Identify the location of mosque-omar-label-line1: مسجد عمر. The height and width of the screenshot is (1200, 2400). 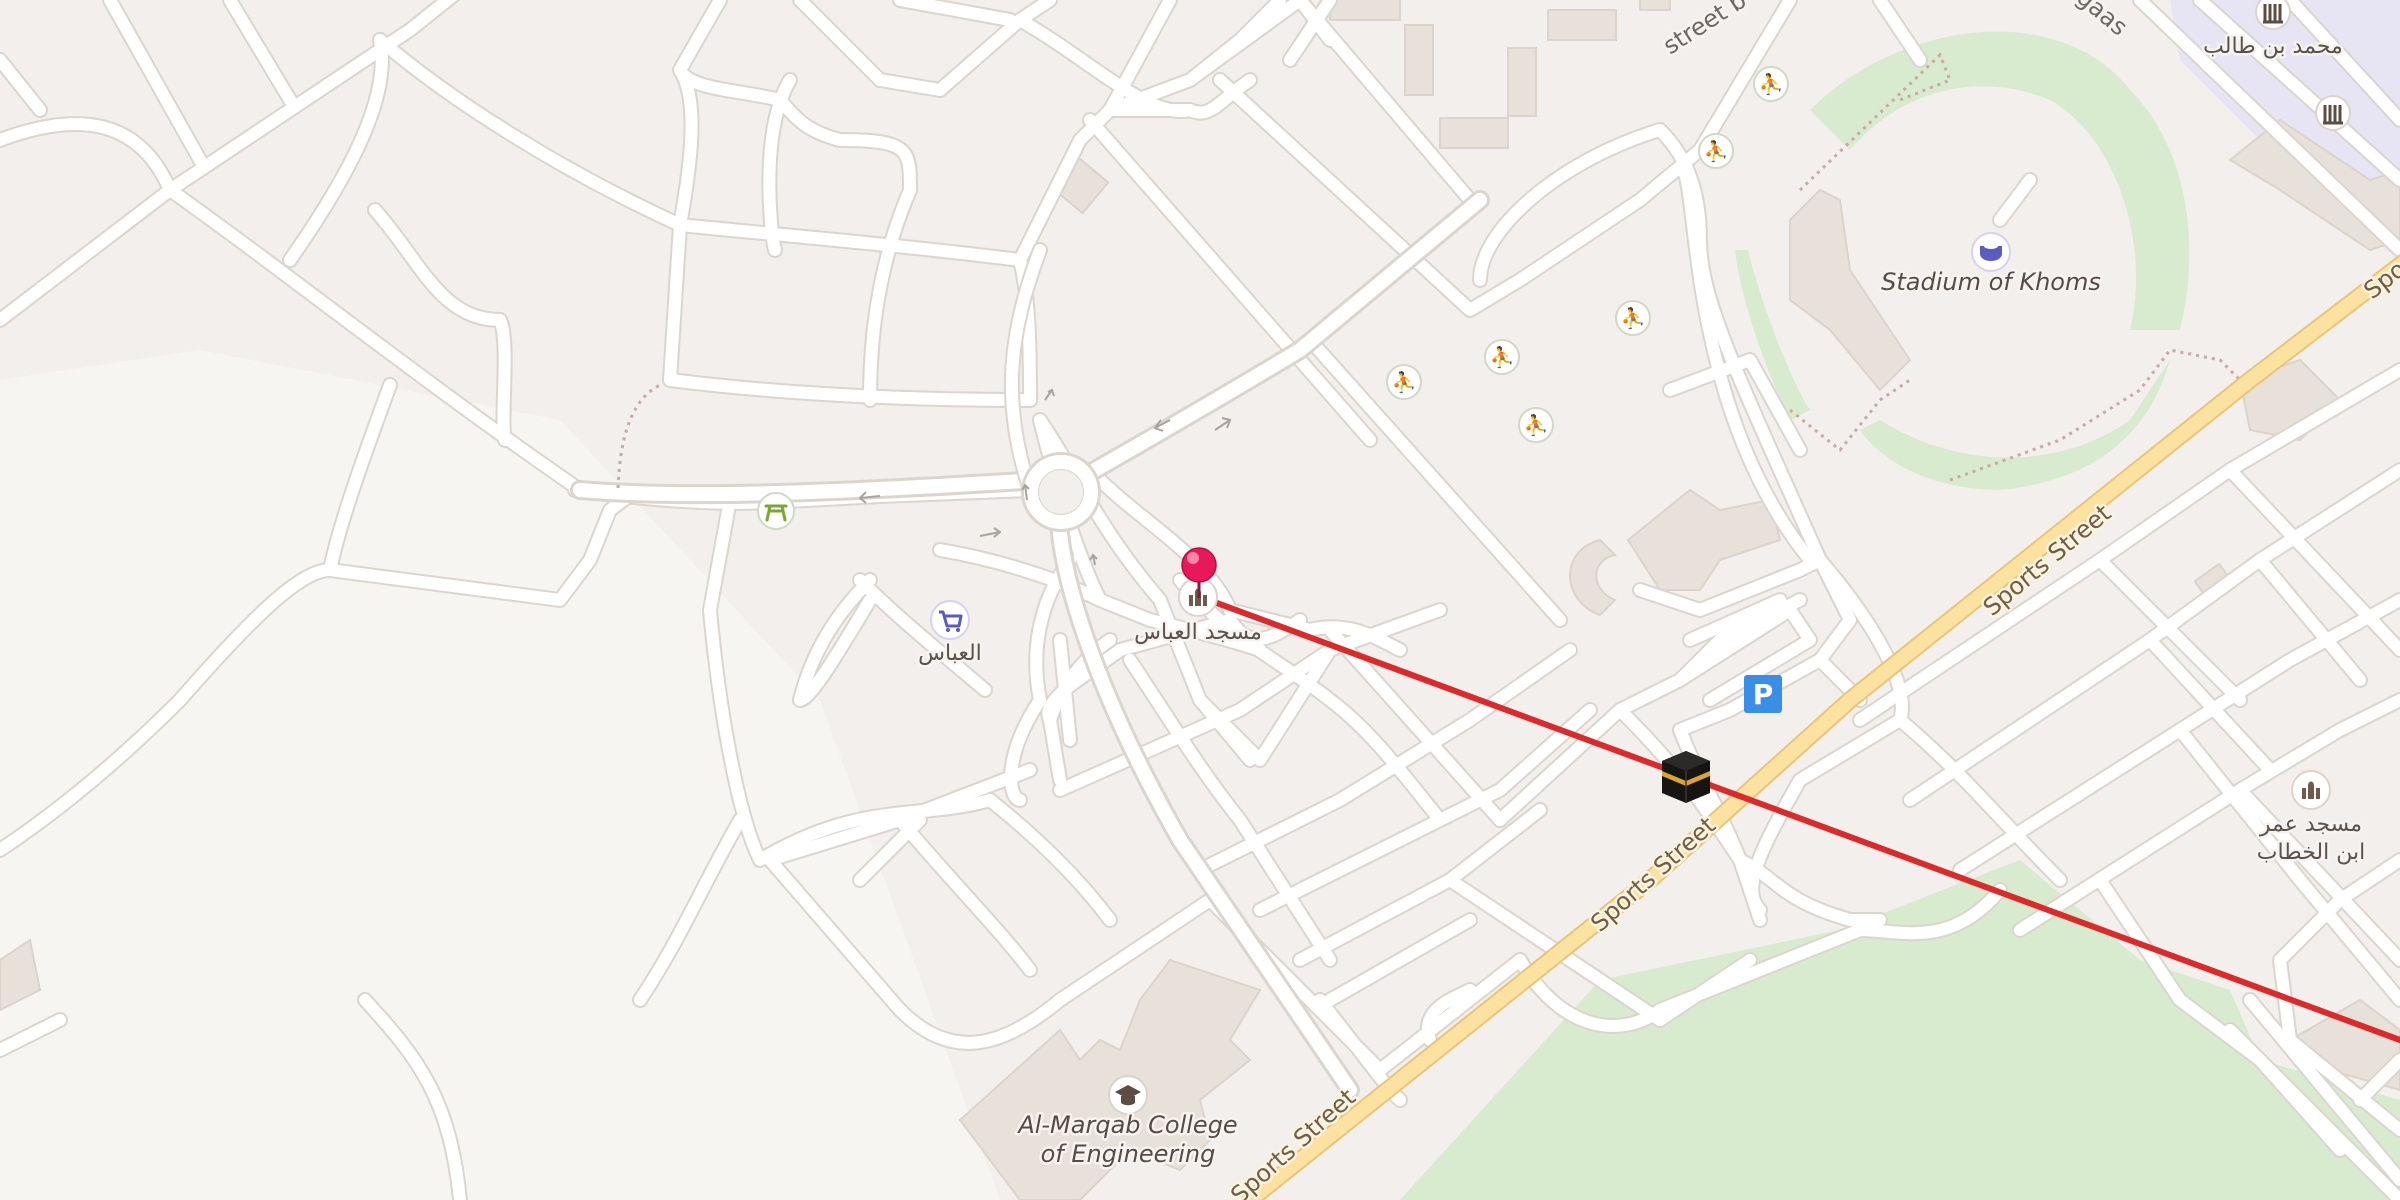
(2310, 824).